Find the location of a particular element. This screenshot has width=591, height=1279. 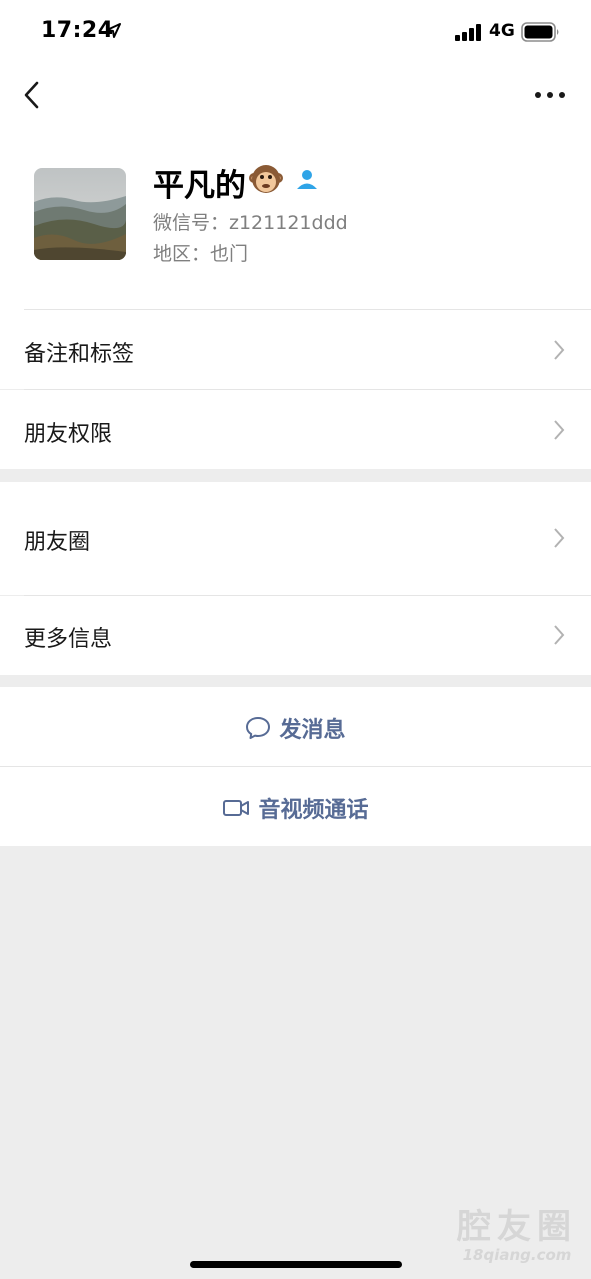

region: 地区：也门 is located at coordinates (201, 254).